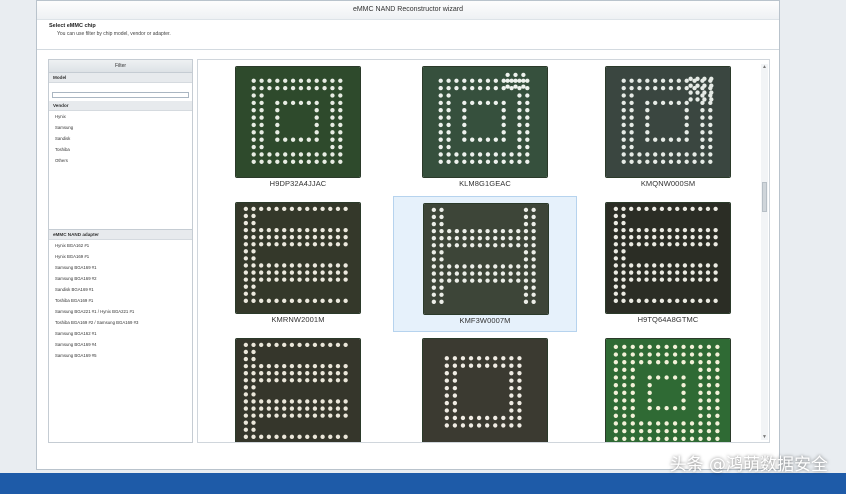 The height and width of the screenshot is (494, 846). What do you see at coordinates (120, 245) in the screenshot?
I see `adapter-item: Hynix BGA162 #1` at bounding box center [120, 245].